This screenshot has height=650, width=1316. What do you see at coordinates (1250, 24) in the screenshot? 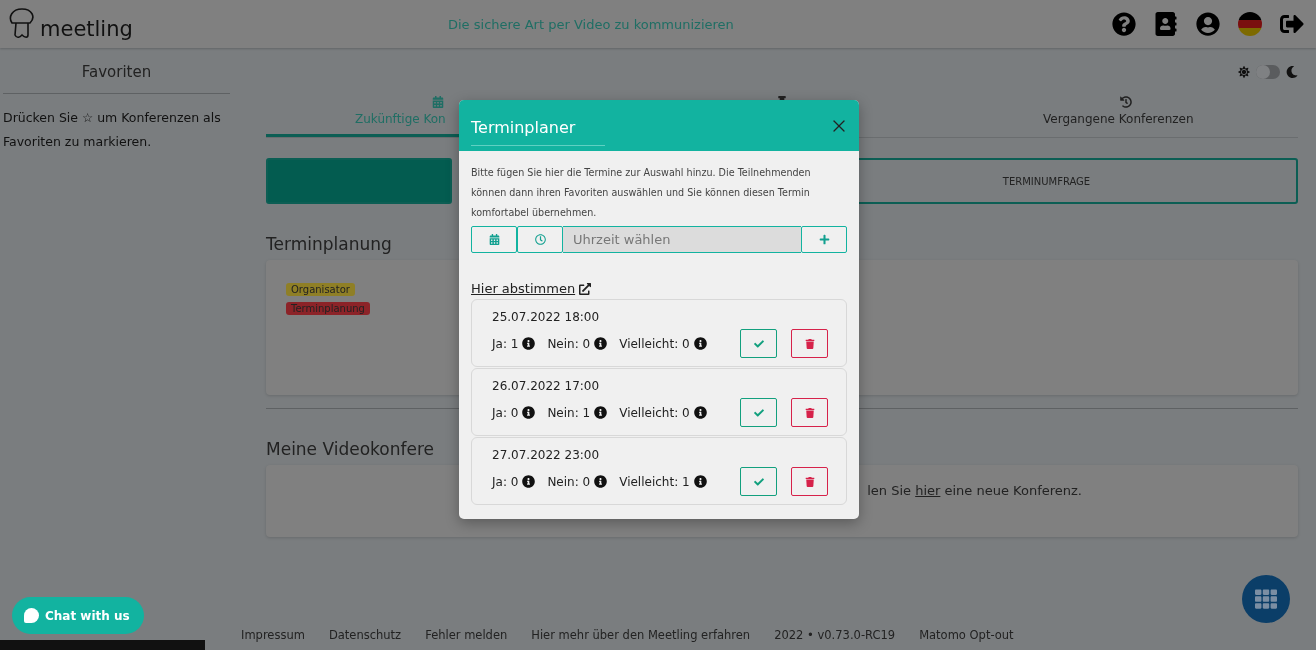
I see `flag-icon` at bounding box center [1250, 24].